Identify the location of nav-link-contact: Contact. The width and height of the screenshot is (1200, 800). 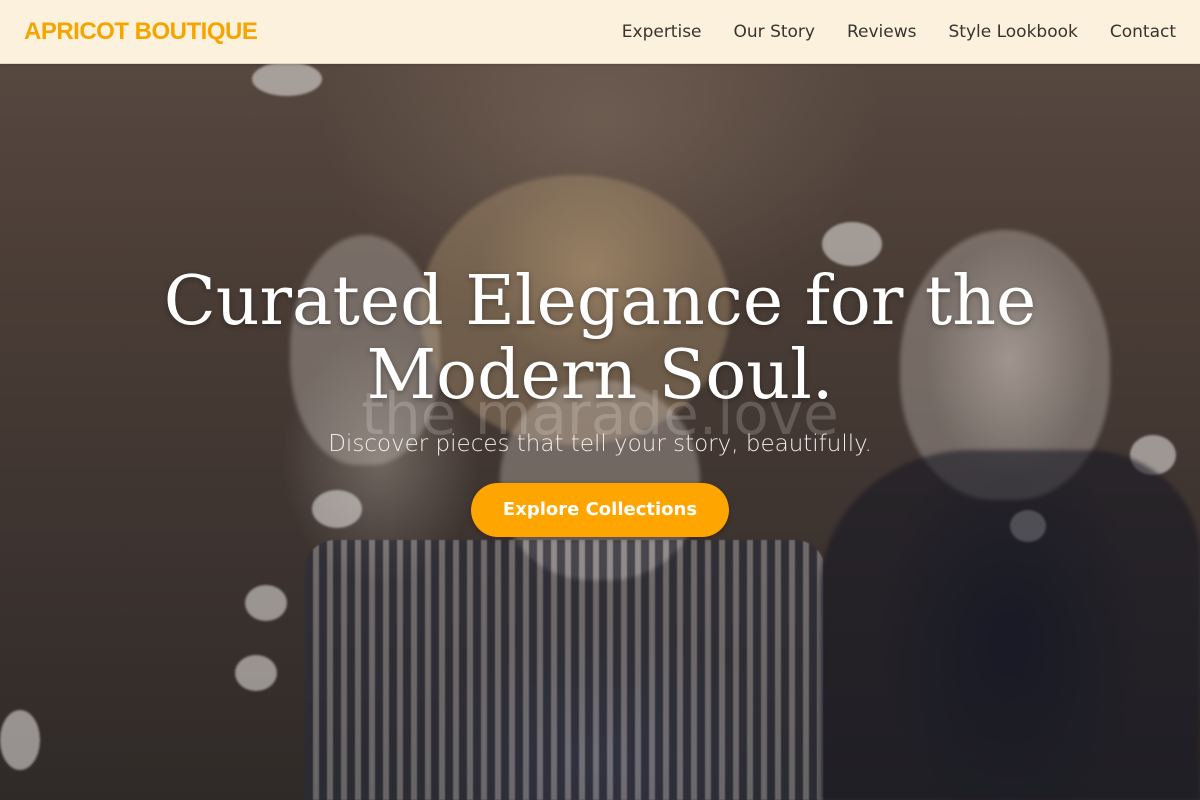
(1143, 32).